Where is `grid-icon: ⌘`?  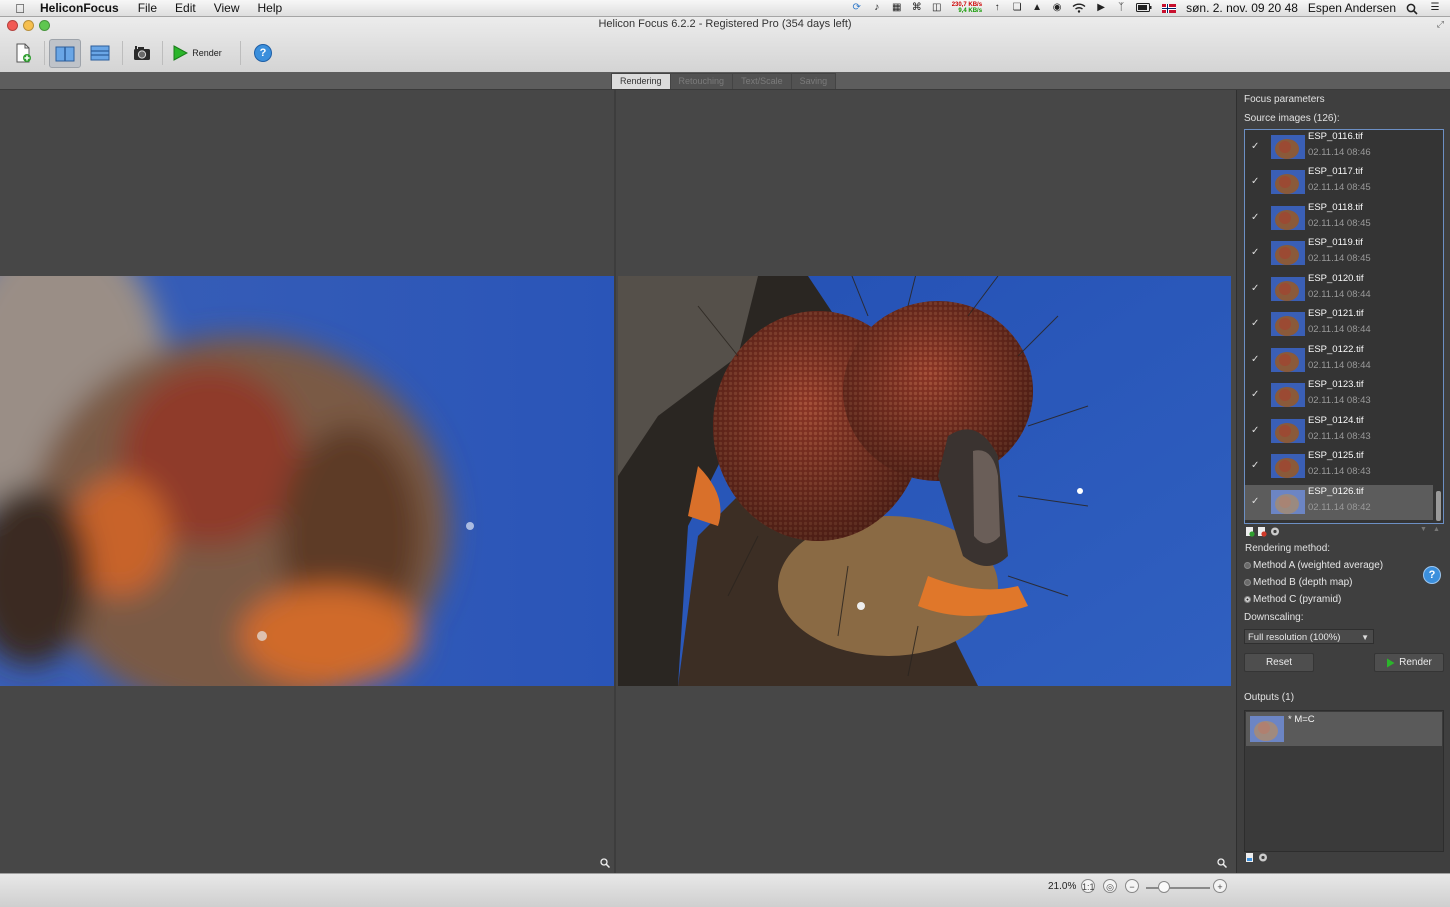
grid-icon: ⌘ is located at coordinates (917, 8).